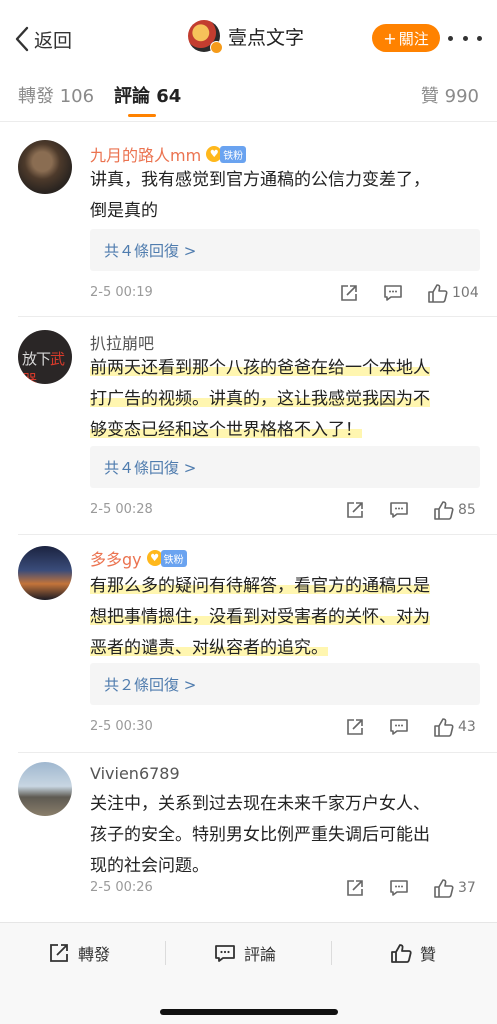  Describe the element at coordinates (43, 367) in the screenshot. I see `avatar-text: 放下武器` at that location.